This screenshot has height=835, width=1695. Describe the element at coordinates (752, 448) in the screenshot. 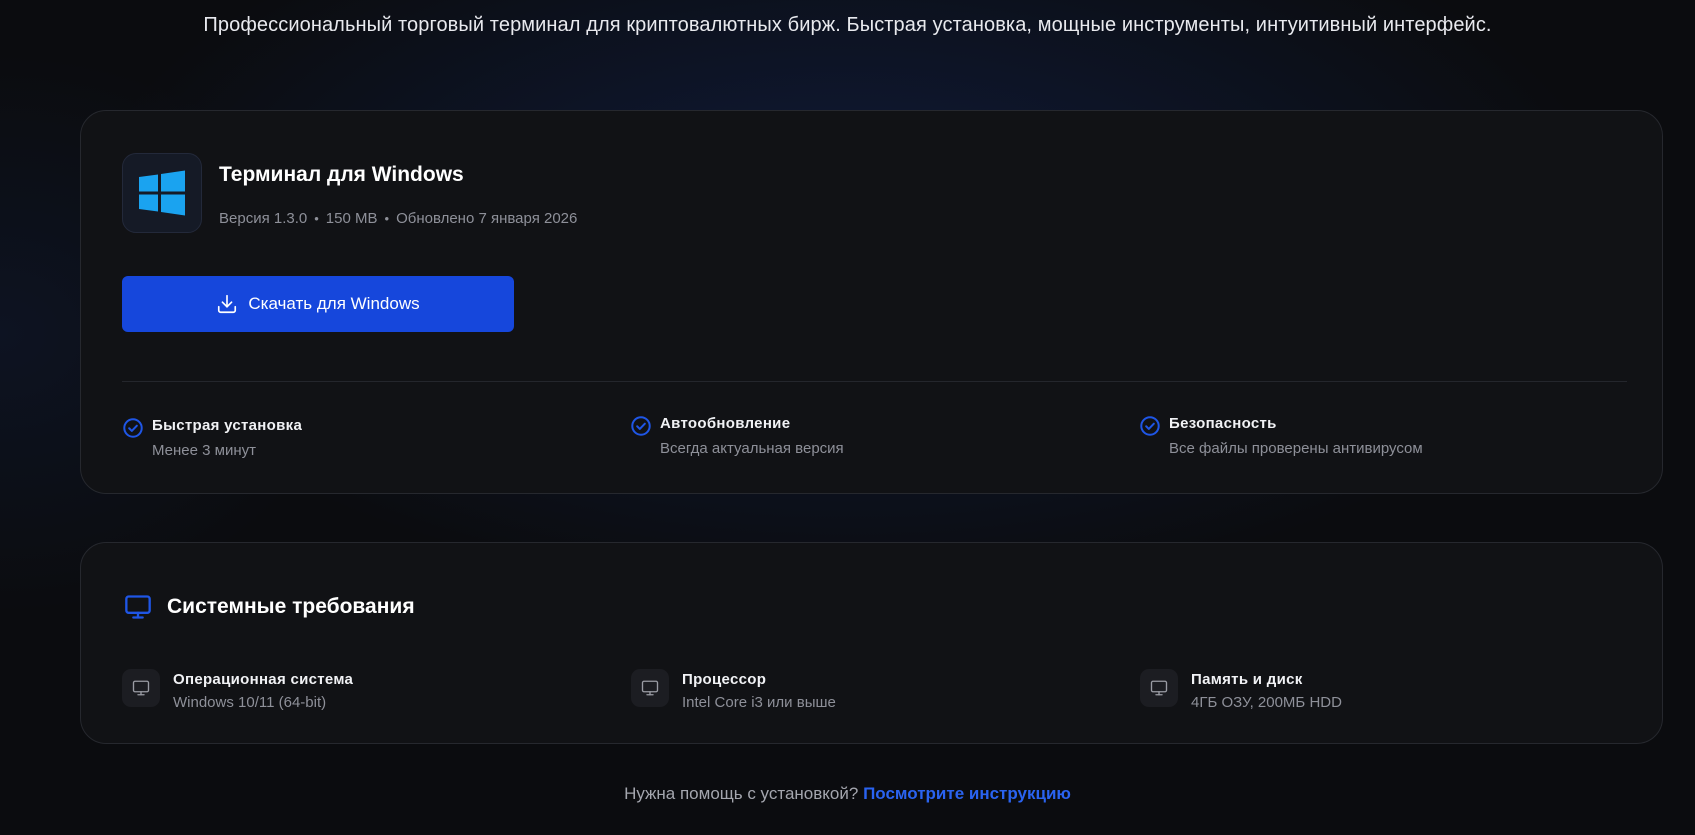

I see `feature-subtitle: Всегда актуальная версия` at that location.